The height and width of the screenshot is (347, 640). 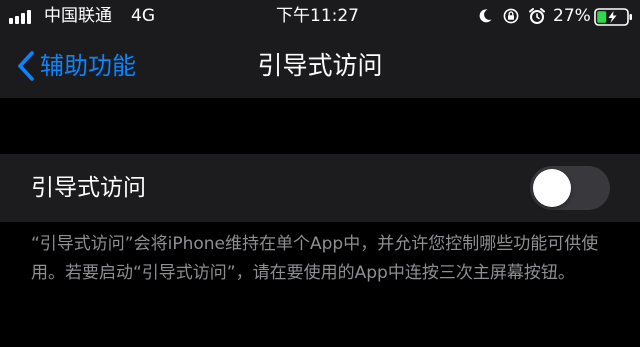 I want to click on status-time: 下午11:27, so click(x=317, y=16).